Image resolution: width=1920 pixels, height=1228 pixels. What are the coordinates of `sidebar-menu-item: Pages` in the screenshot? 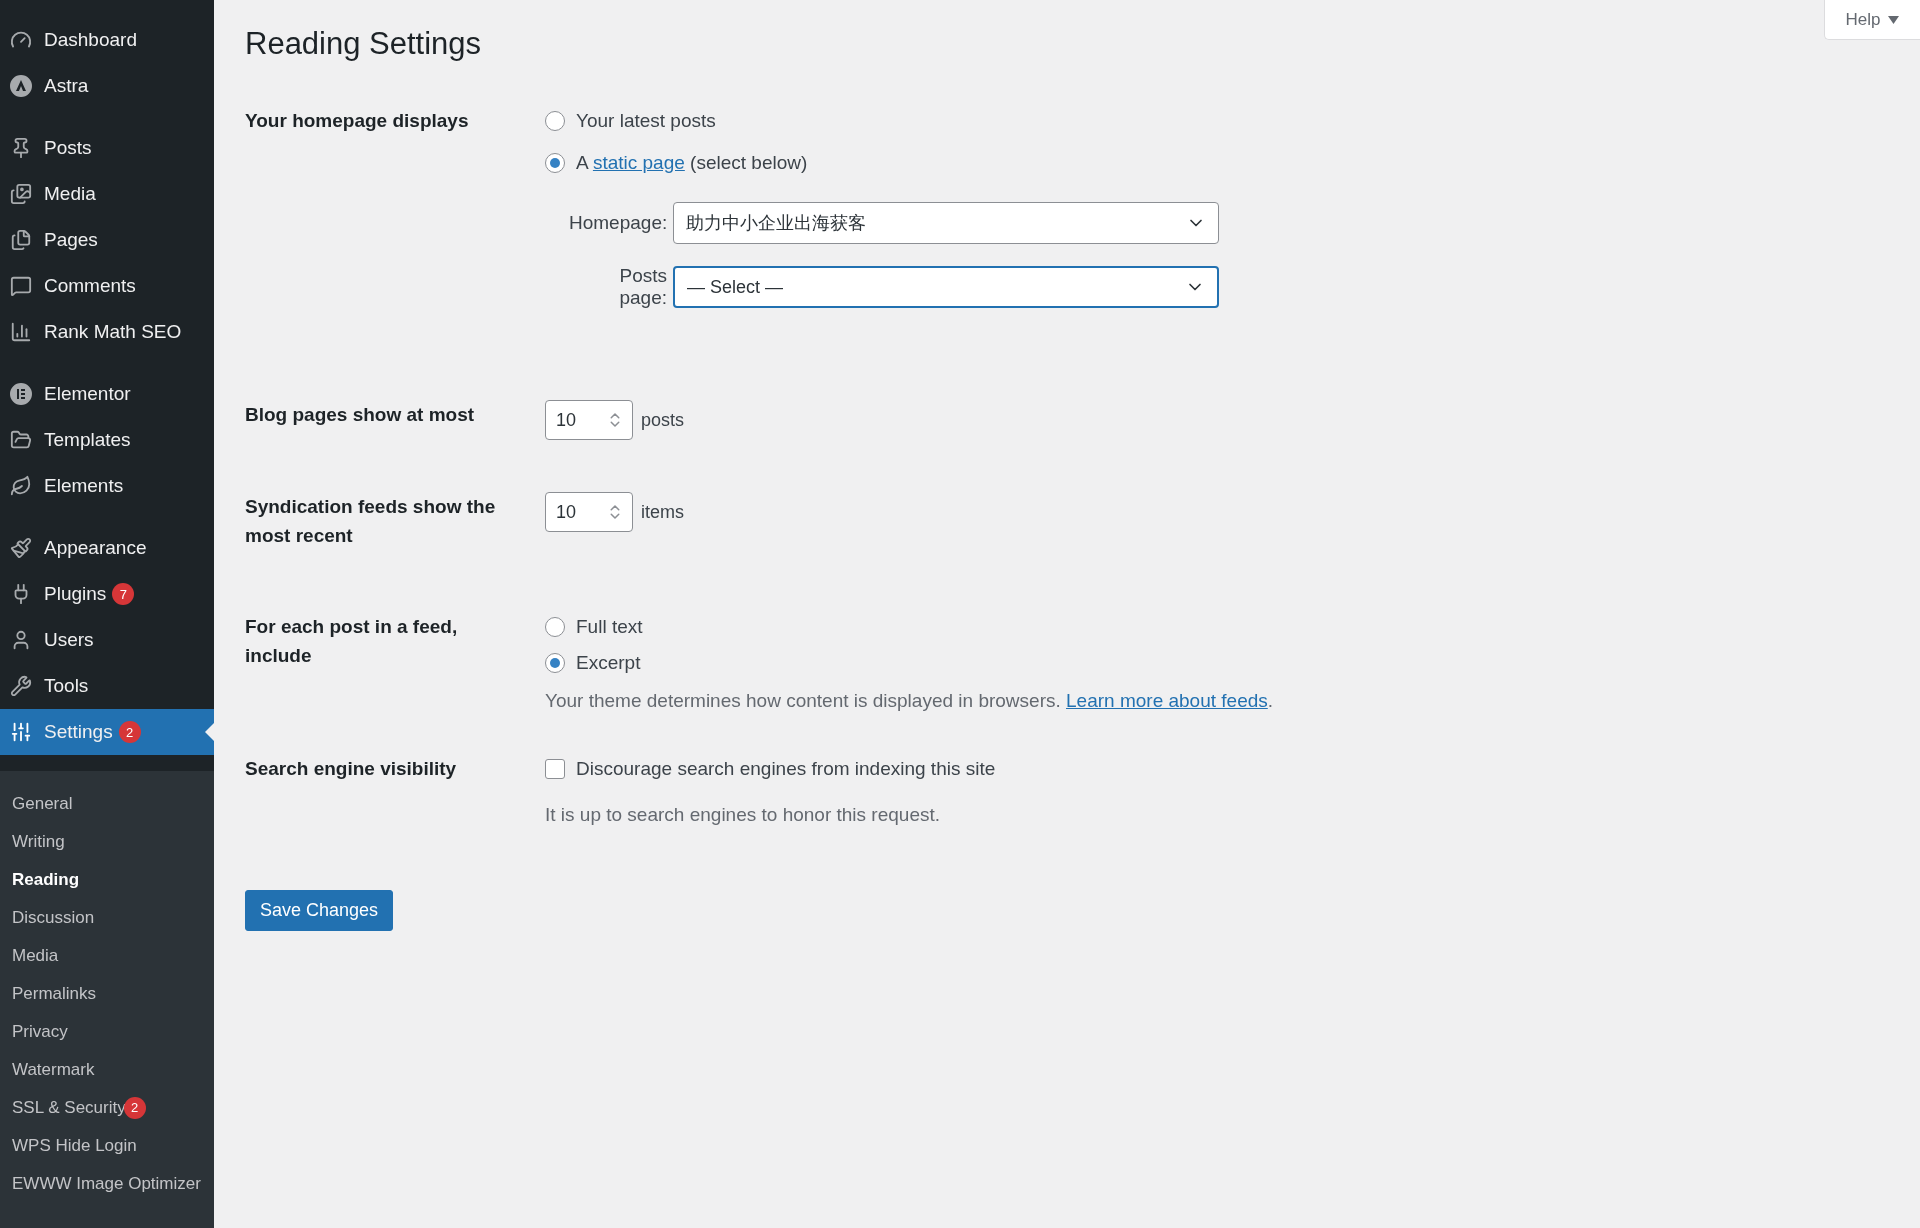 It's located at (107, 240).